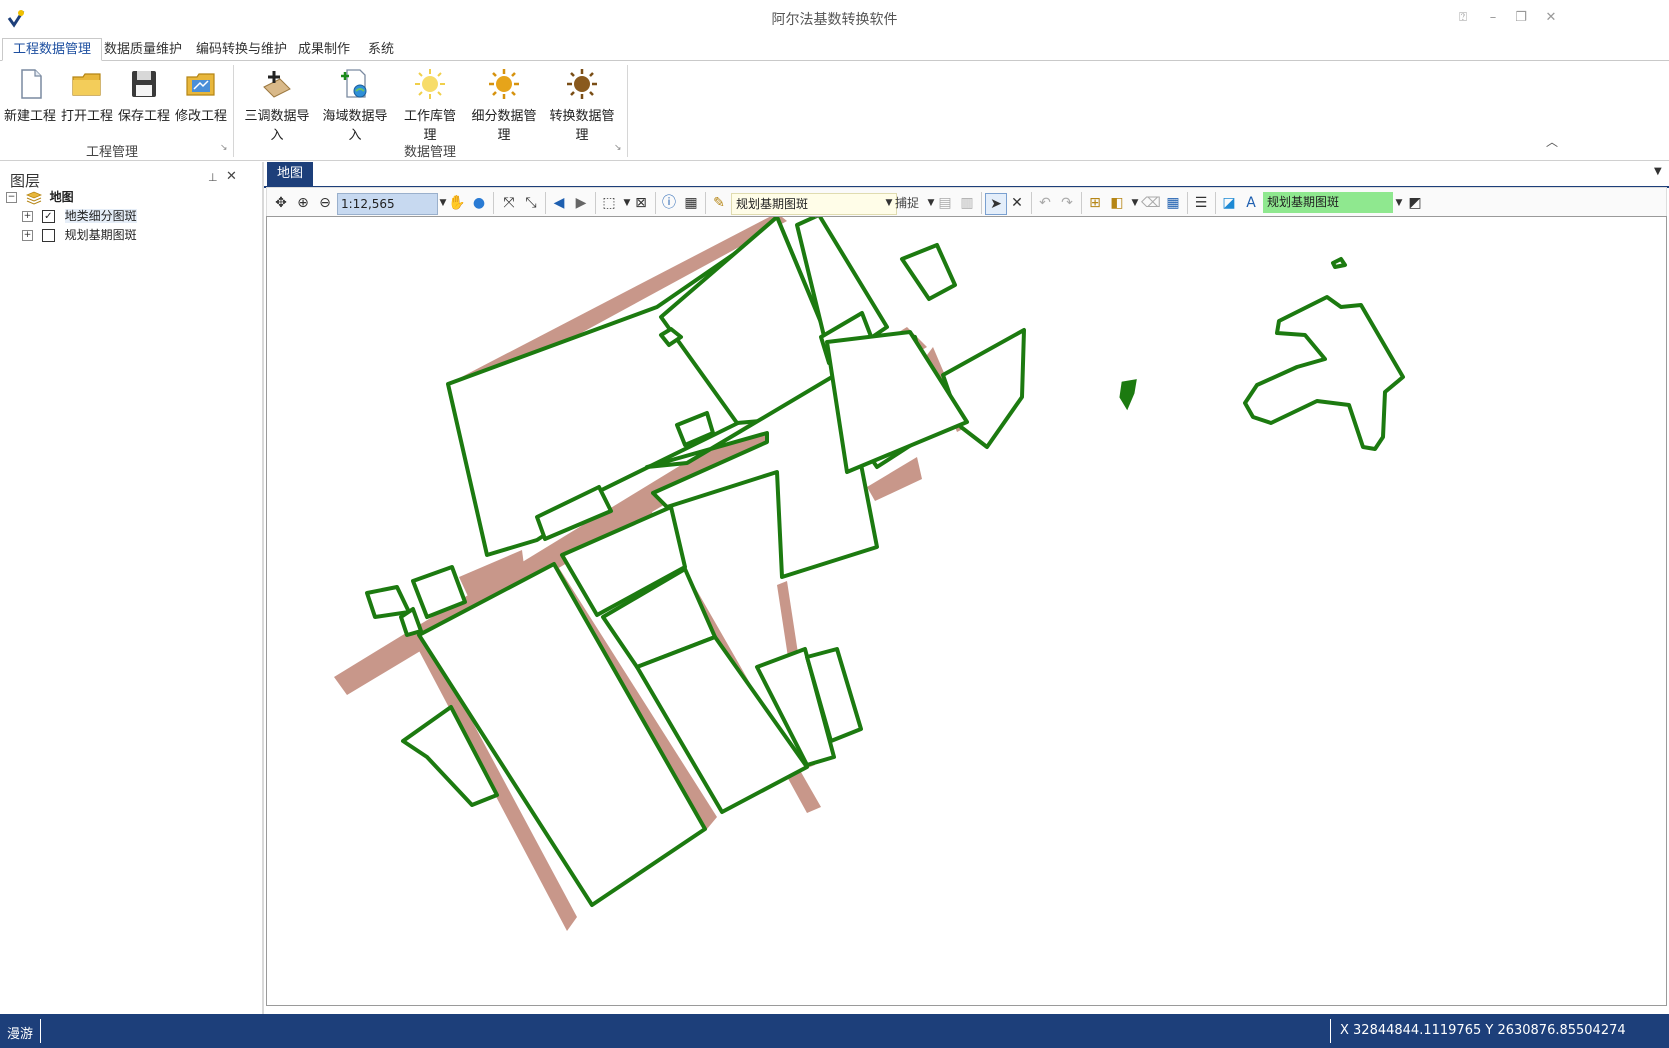 This screenshot has width=1669, height=1048. I want to click on properties-list-icon: ☰, so click(1201, 203).